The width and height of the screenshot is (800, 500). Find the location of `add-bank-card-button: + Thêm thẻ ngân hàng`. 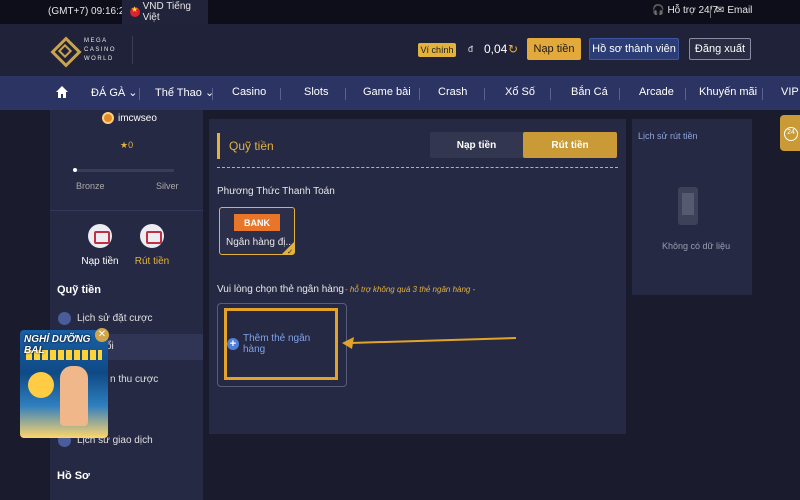

add-bank-card-button: + Thêm thẻ ngân hàng is located at coordinates (281, 344).